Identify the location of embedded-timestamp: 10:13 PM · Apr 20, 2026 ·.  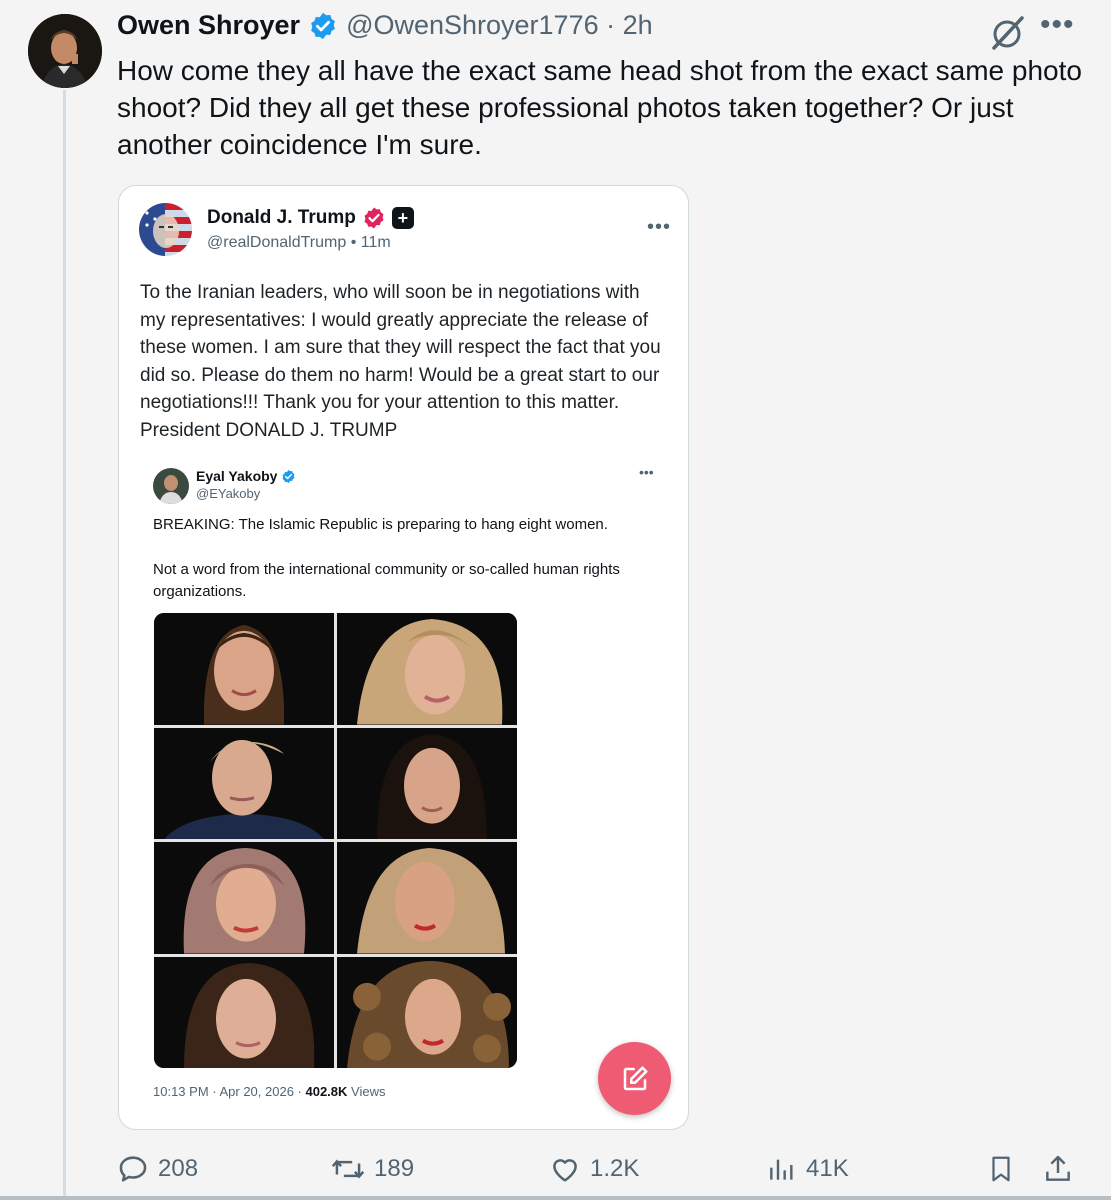
(229, 1091).